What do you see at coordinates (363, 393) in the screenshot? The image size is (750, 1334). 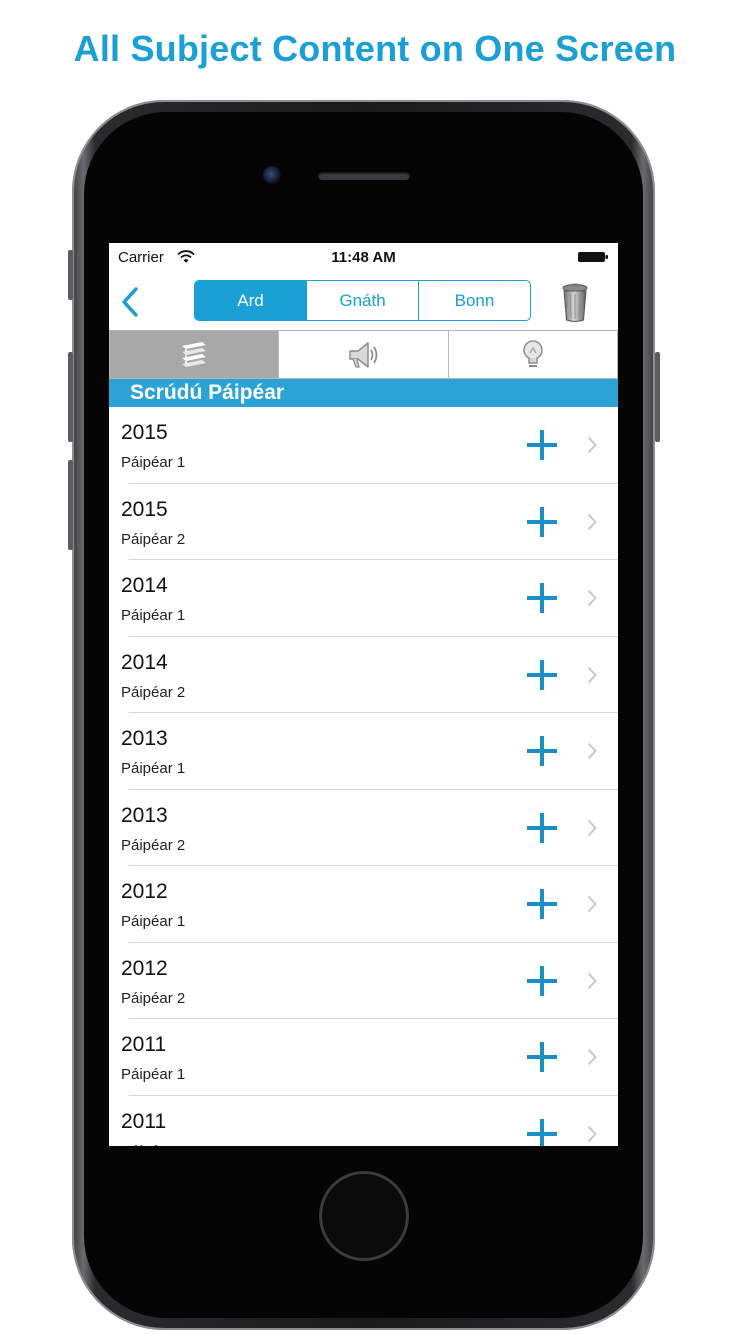 I see `section-header: Scrúdú Páipéar` at bounding box center [363, 393].